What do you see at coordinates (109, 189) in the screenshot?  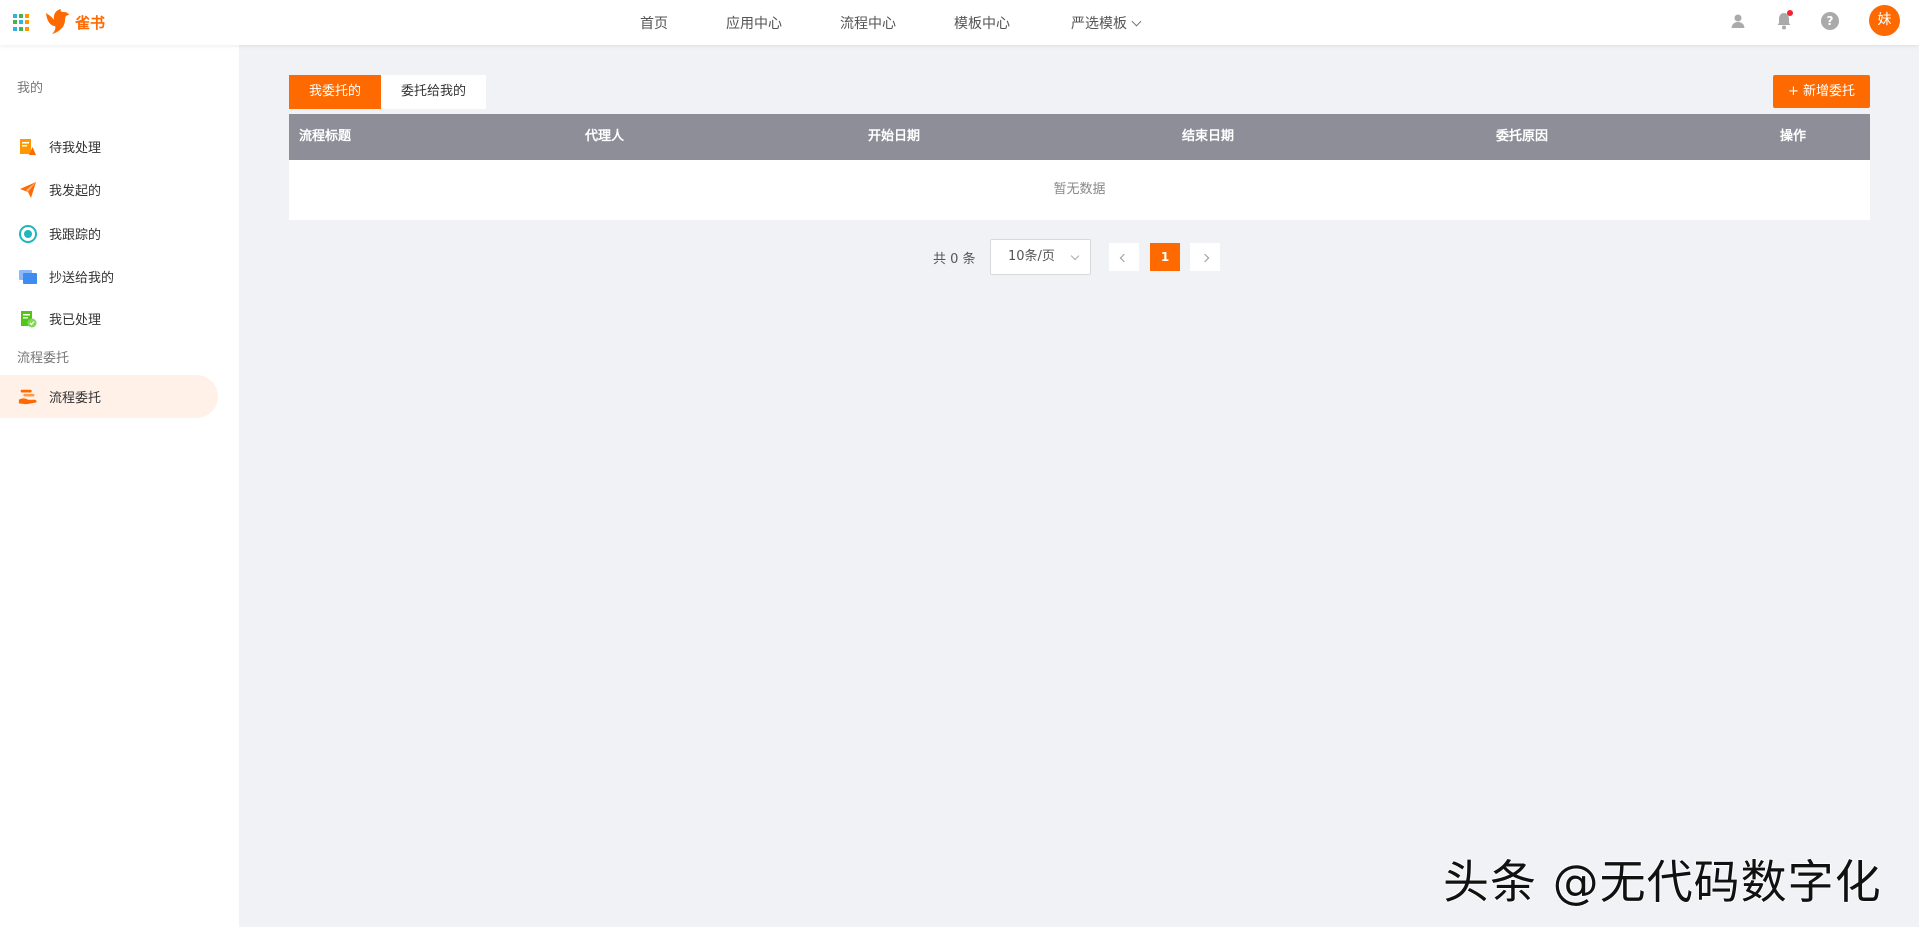 I see `sidebar-item-initiated: 我发起的` at bounding box center [109, 189].